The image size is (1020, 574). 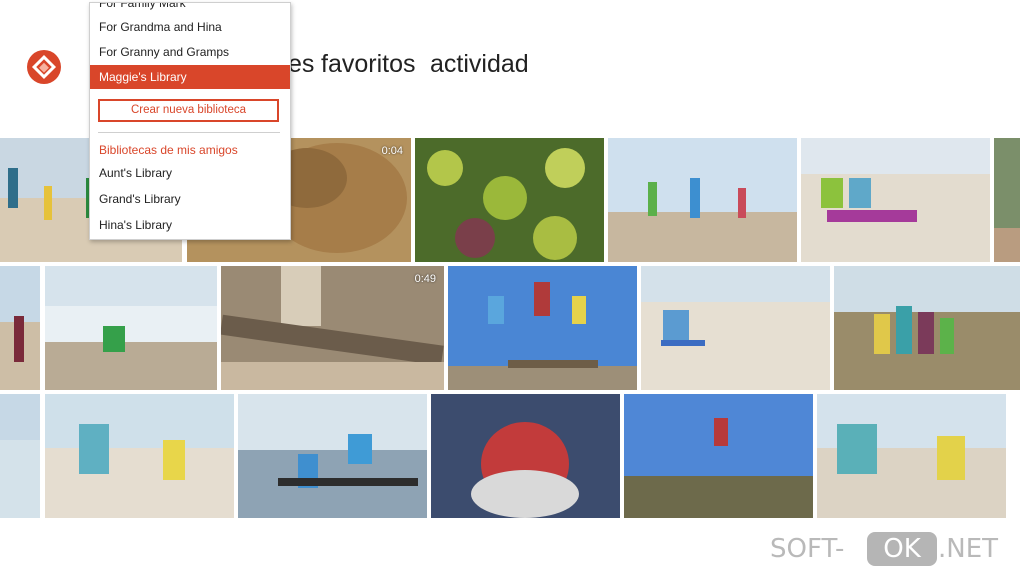 I want to click on nav-item-activity: actividad, so click(x=479, y=64).